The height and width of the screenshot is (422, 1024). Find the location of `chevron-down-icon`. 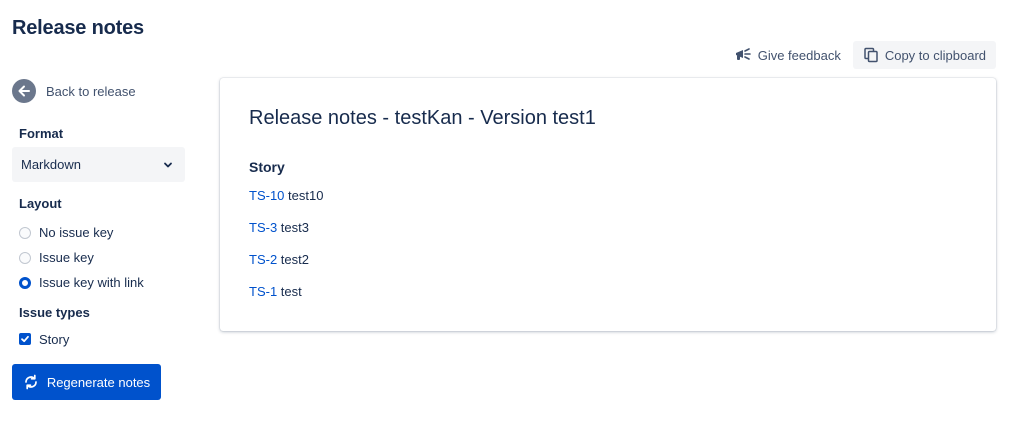

chevron-down-icon is located at coordinates (168, 165).